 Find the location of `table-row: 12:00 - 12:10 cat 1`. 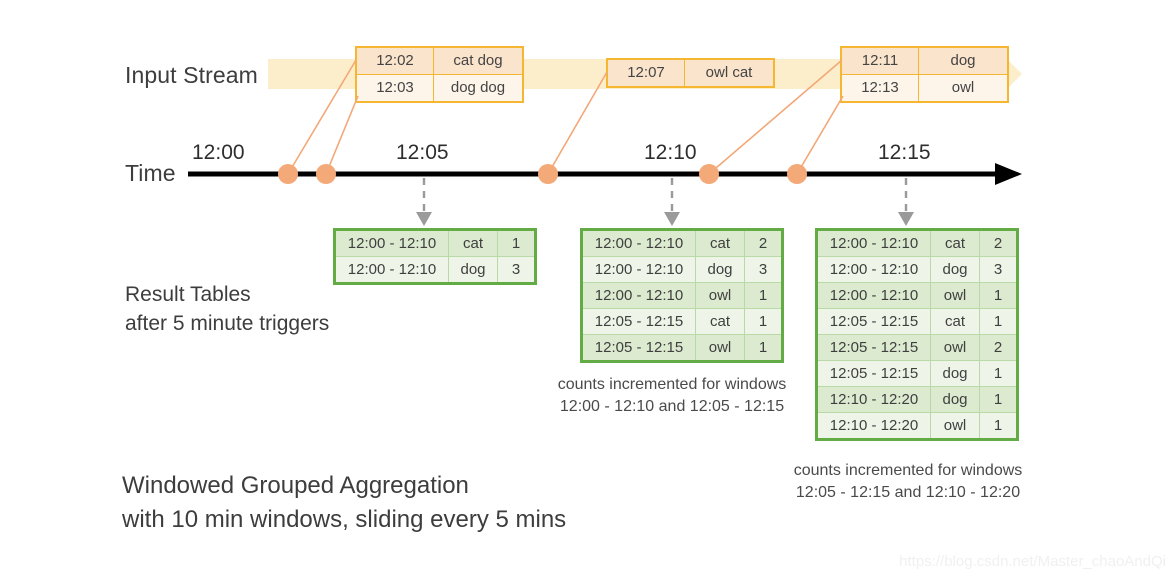

table-row: 12:00 - 12:10 cat 1 is located at coordinates (435, 243).